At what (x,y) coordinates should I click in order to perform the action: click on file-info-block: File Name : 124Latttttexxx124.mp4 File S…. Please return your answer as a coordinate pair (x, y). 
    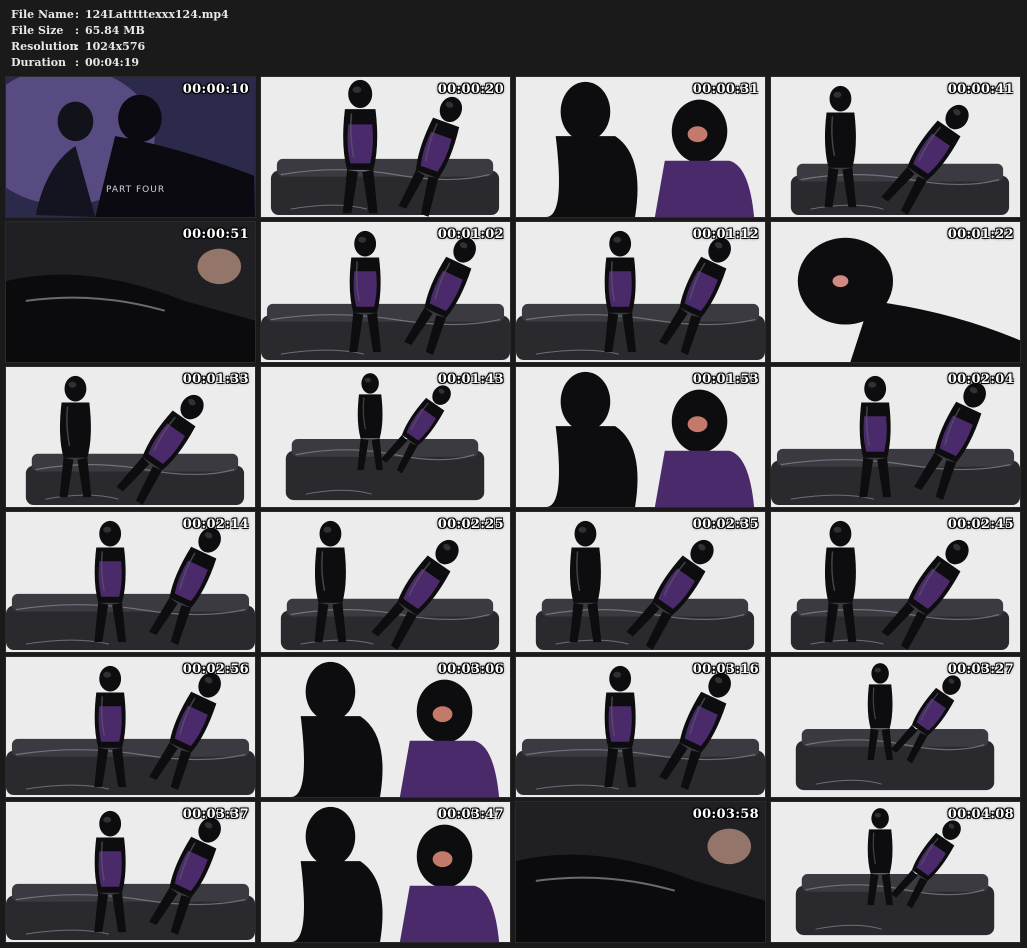
    Looking at the image, I should click on (120, 39).